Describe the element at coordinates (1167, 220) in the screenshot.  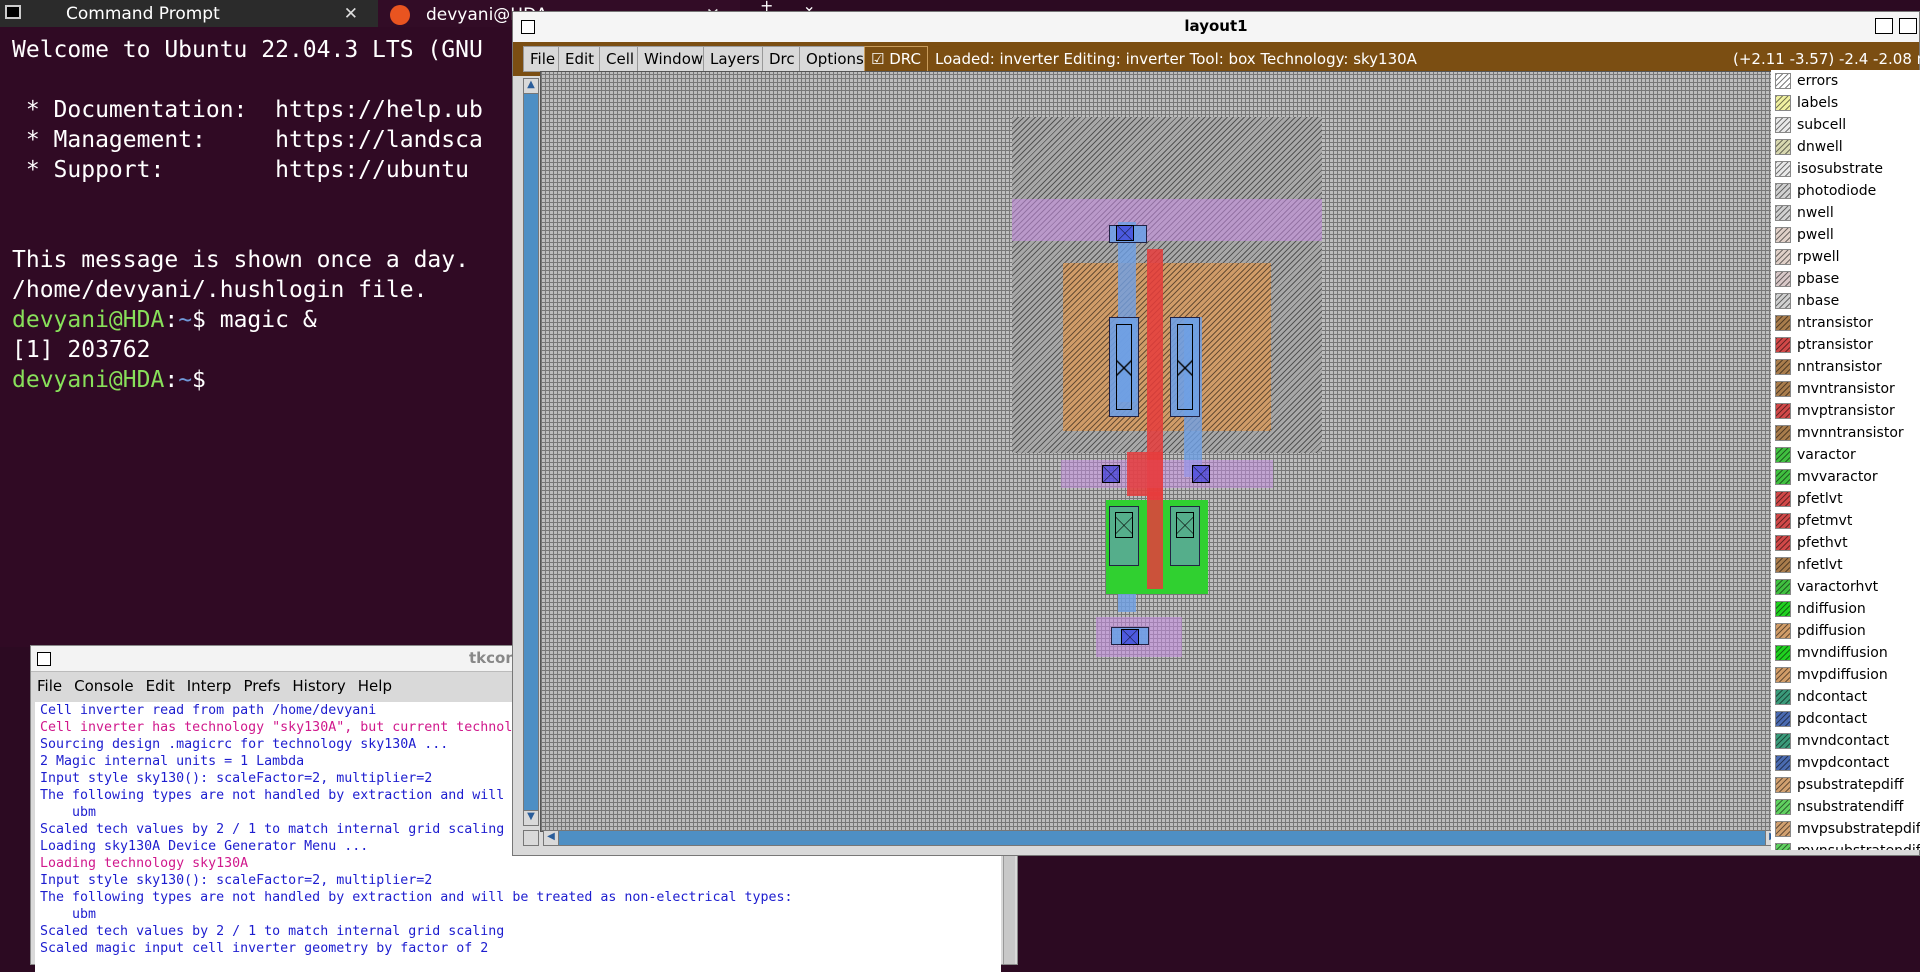
I see `vdd-metal-strip` at that location.